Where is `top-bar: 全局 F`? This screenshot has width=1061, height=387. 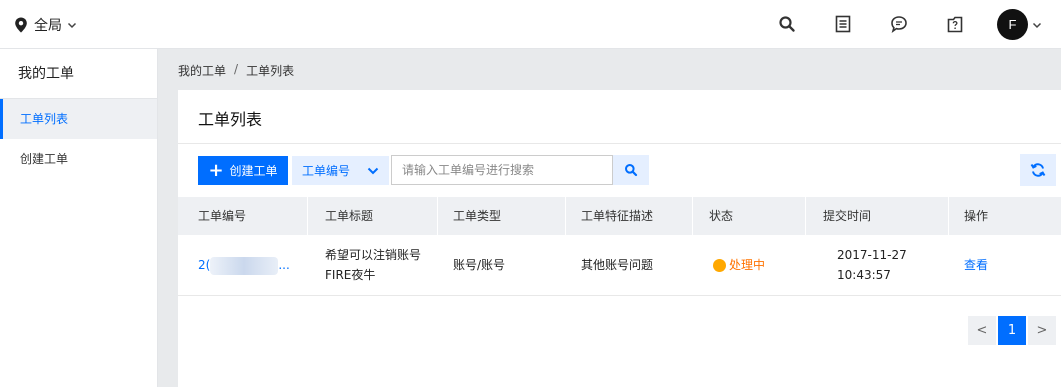 top-bar: 全局 F is located at coordinates (530, 24).